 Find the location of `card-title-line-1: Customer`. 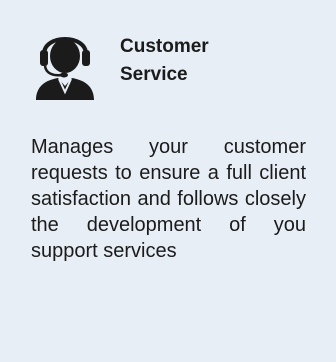

card-title-line-1: Customer is located at coordinates (164, 46).